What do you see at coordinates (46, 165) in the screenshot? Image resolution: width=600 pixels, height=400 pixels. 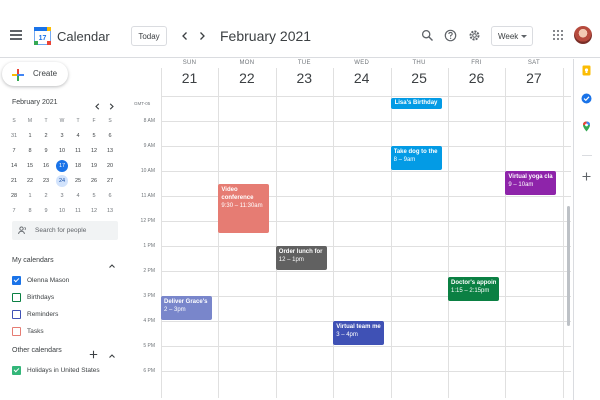 I see `mini-day-cell: 16` at bounding box center [46, 165].